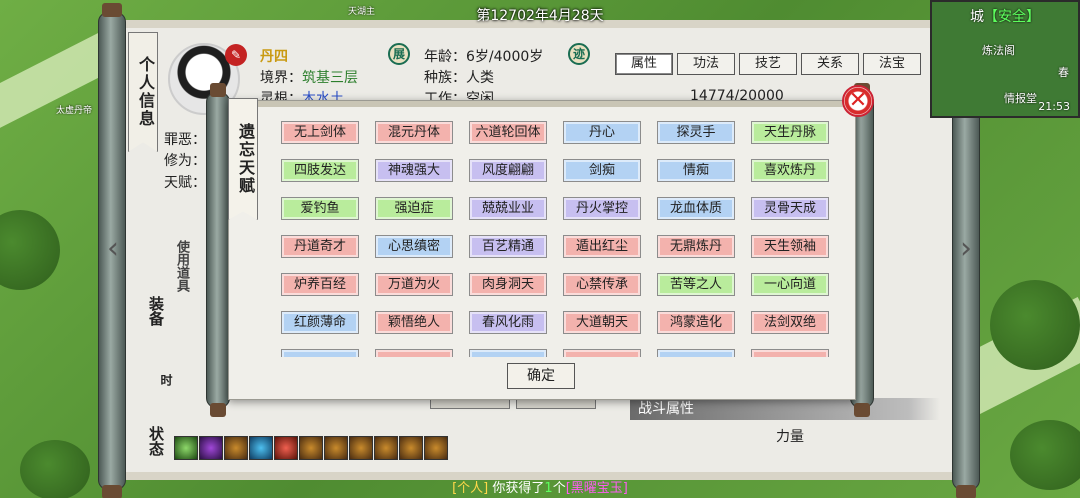 The width and height of the screenshot is (1080, 498). What do you see at coordinates (790, 284) in the screenshot?
I see `talent-button: 一心向道` at bounding box center [790, 284].